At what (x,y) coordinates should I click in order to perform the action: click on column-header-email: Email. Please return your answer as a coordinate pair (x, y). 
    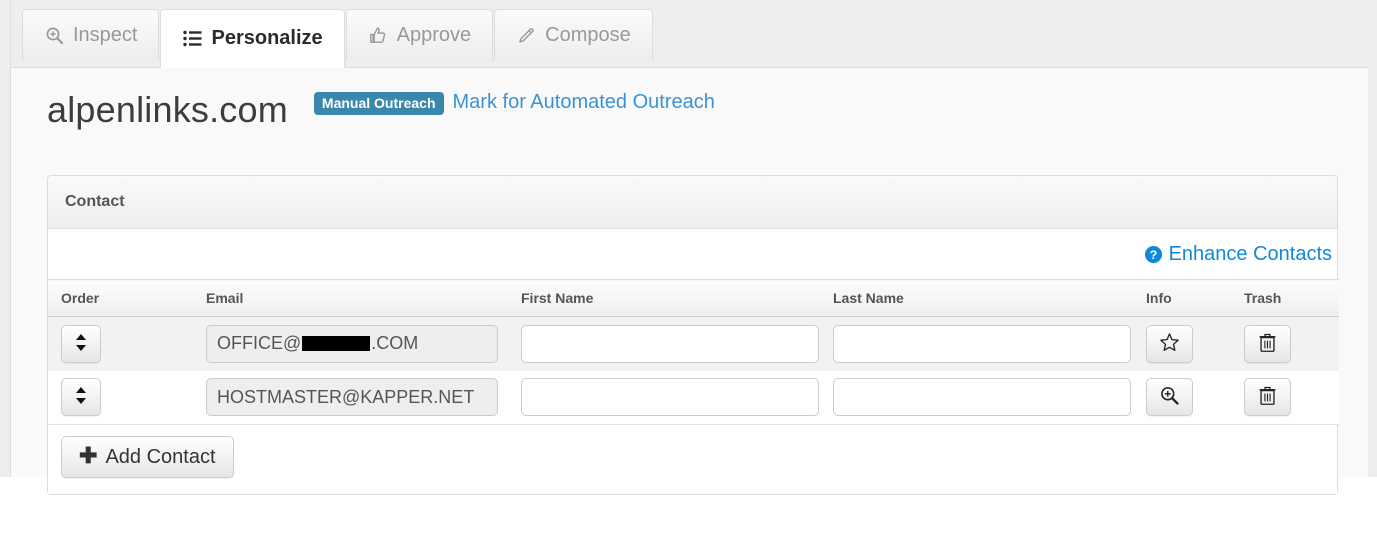
    Looking at the image, I should click on (350, 298).